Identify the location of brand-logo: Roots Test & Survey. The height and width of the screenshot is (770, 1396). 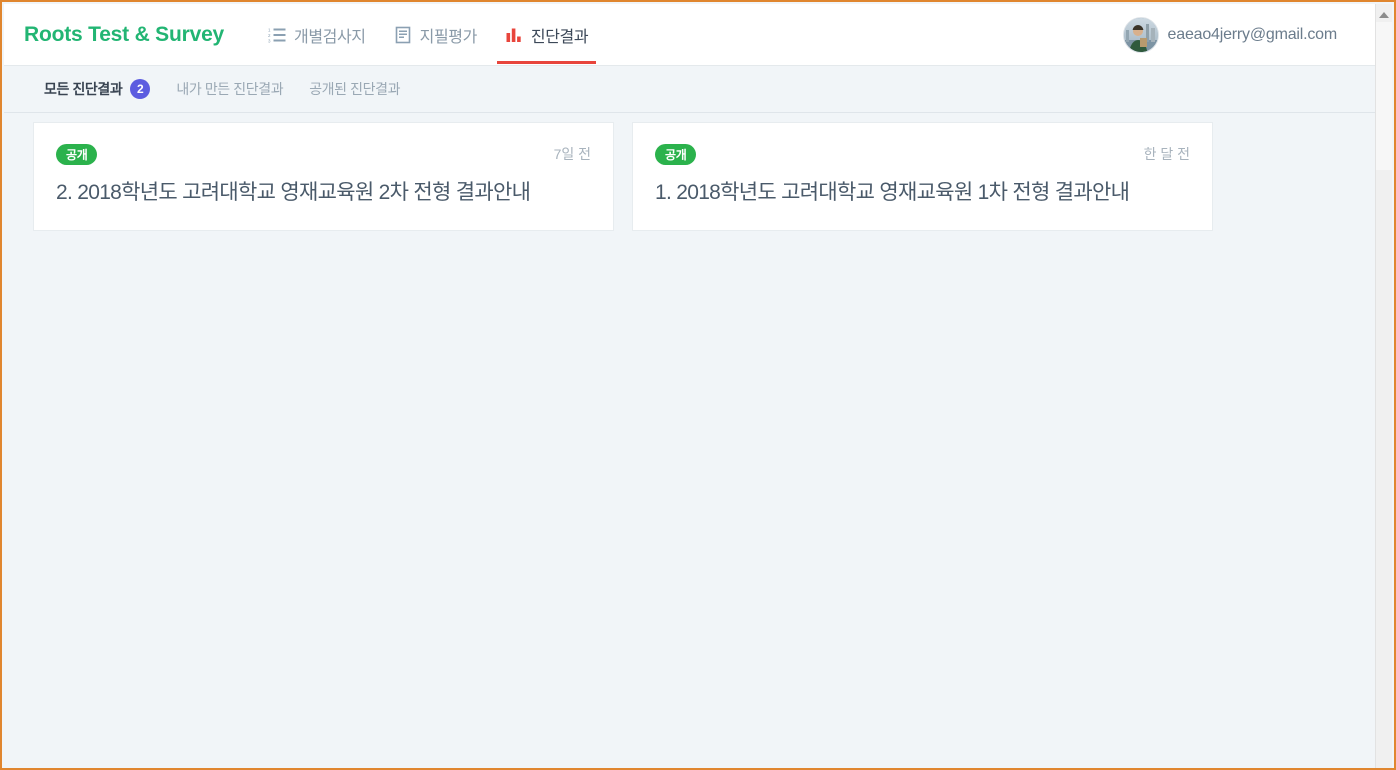
(124, 35).